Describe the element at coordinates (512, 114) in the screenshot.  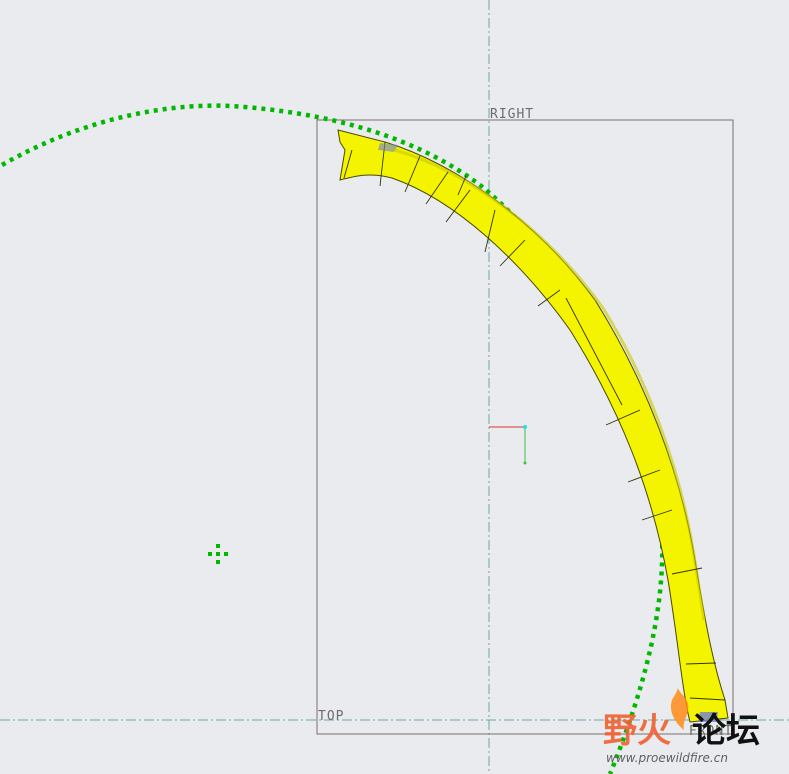
I see `right-plane-label: RIGHT` at that location.